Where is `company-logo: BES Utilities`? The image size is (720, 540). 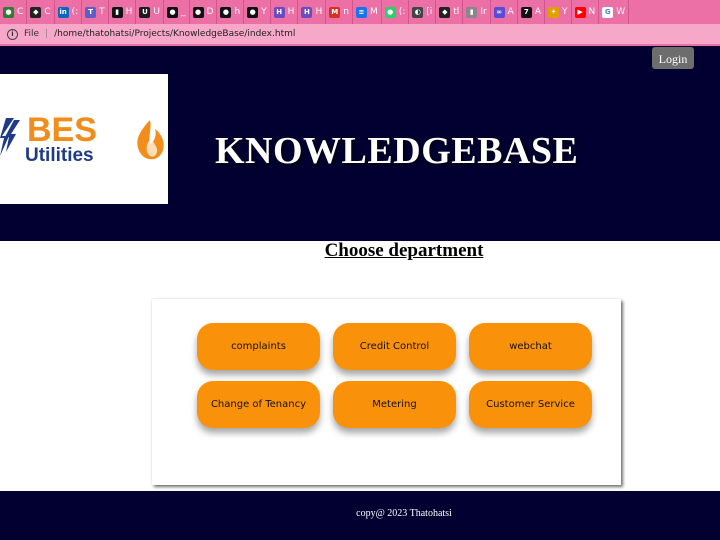
company-logo: BES Utilities is located at coordinates (84, 139).